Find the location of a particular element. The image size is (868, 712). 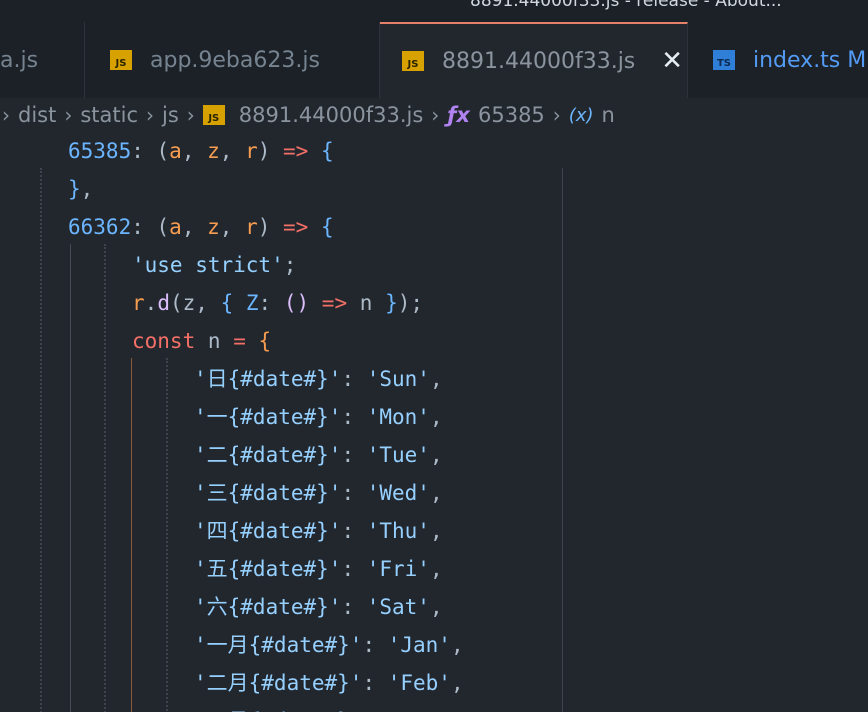

code-line: 66362: (a, z, r) => { is located at coordinates (201, 227).